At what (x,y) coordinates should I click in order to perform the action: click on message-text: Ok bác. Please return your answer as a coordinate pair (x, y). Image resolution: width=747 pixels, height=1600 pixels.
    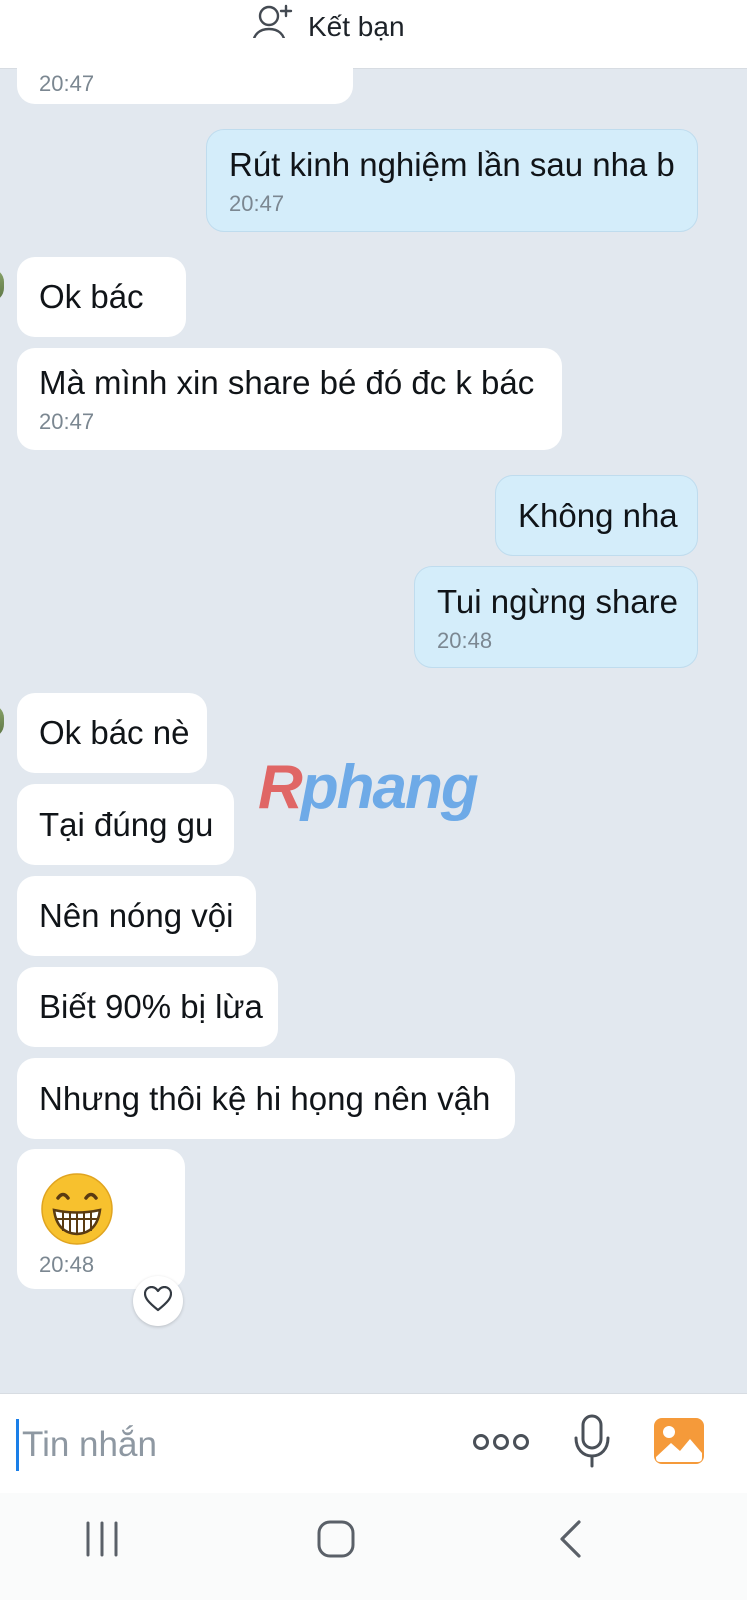
    Looking at the image, I should click on (91, 296).